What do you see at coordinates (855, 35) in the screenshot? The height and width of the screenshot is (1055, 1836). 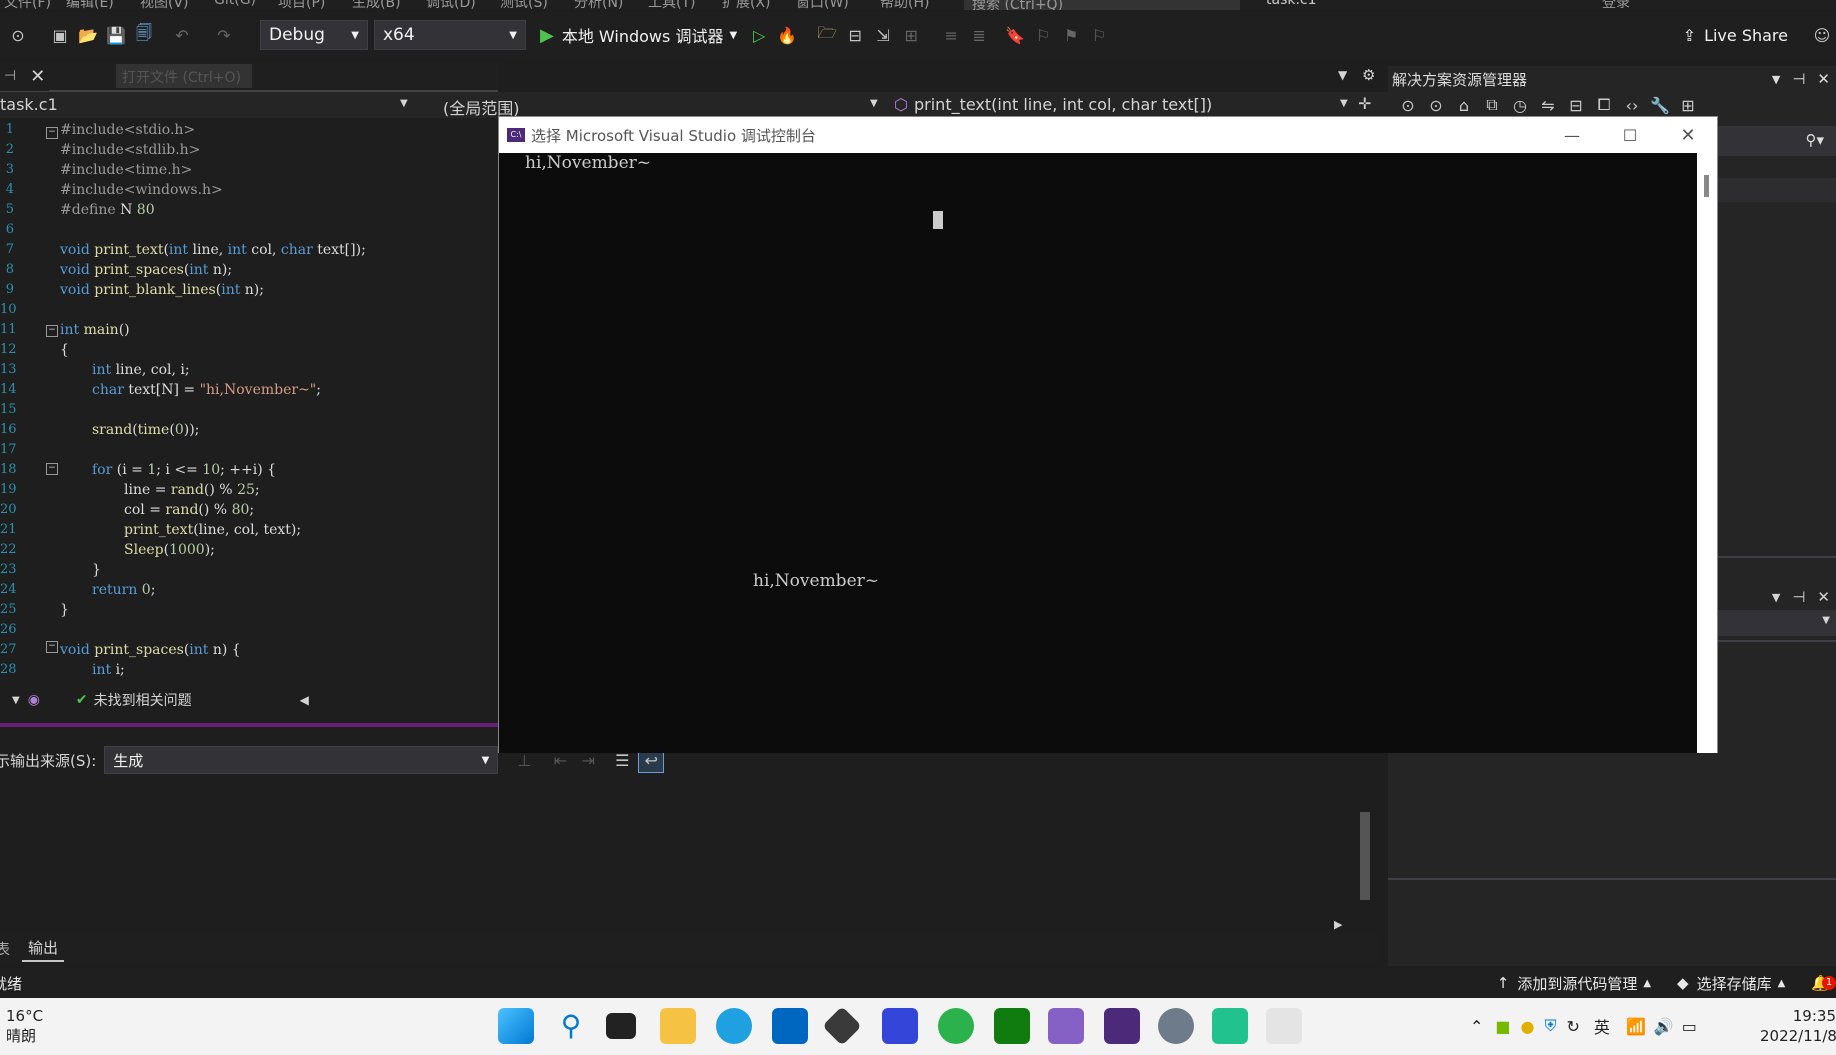 I see `layout-icon: ⊟` at bounding box center [855, 35].